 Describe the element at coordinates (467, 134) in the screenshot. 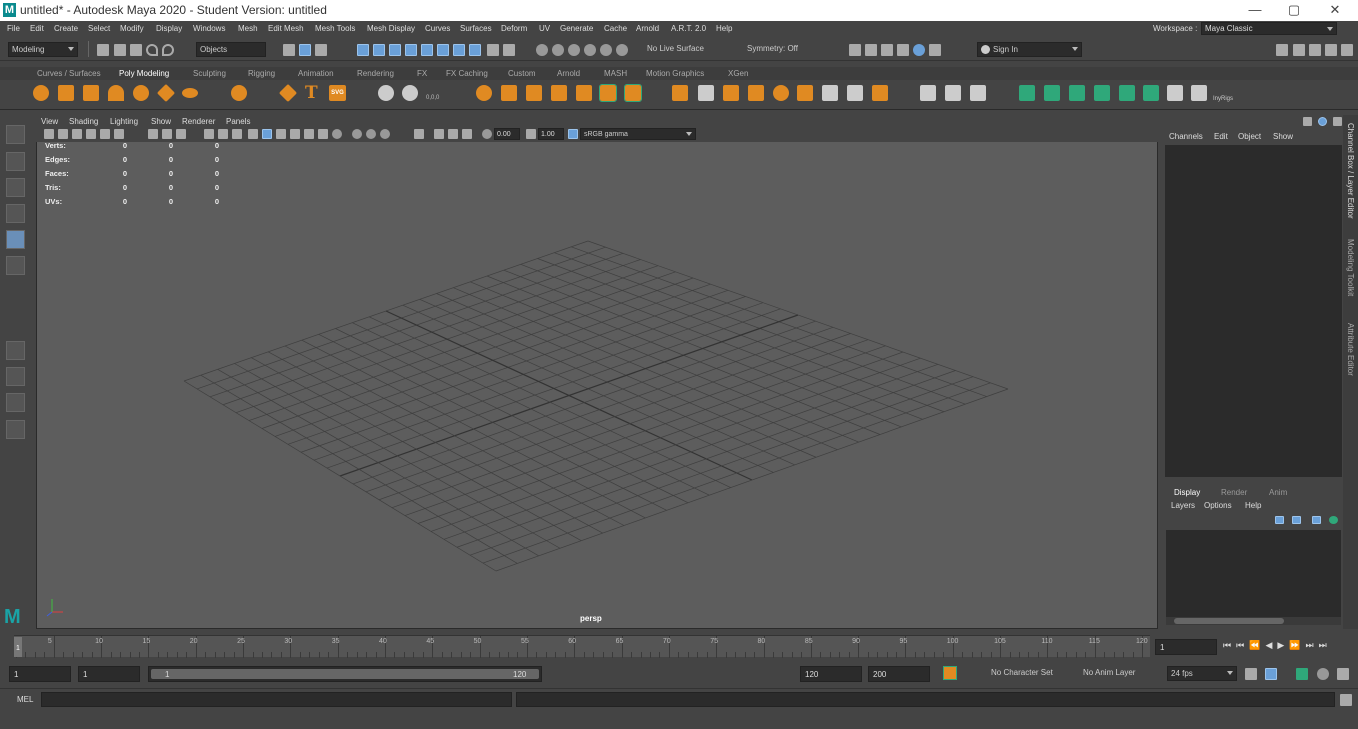

I see `xray-joints-icon` at that location.